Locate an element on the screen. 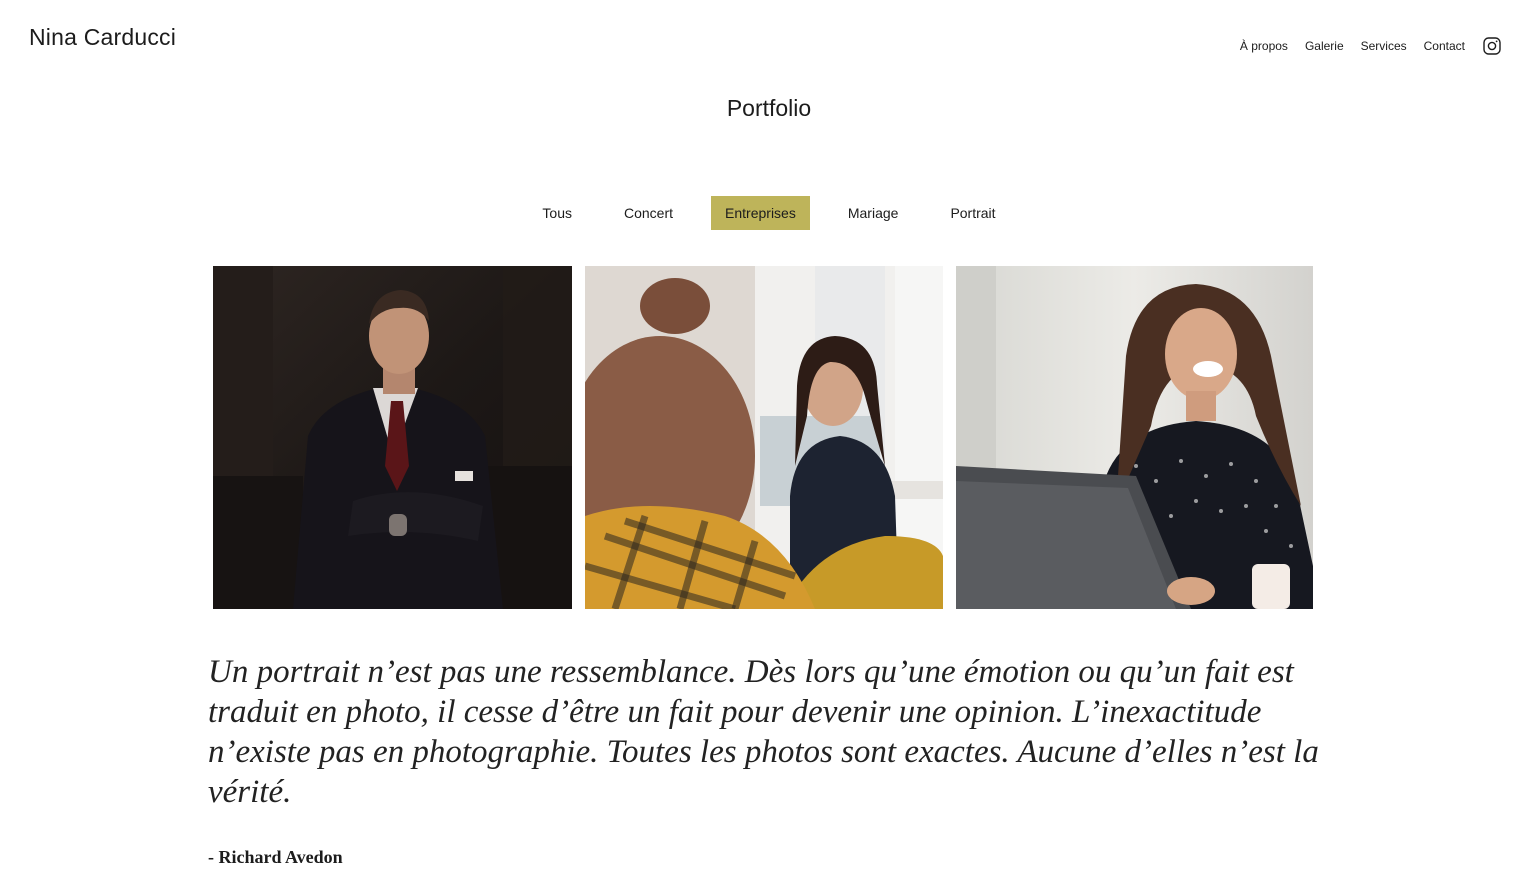 This screenshot has height=890, width=1538. portfolio-title: Portfolio is located at coordinates (769, 108).